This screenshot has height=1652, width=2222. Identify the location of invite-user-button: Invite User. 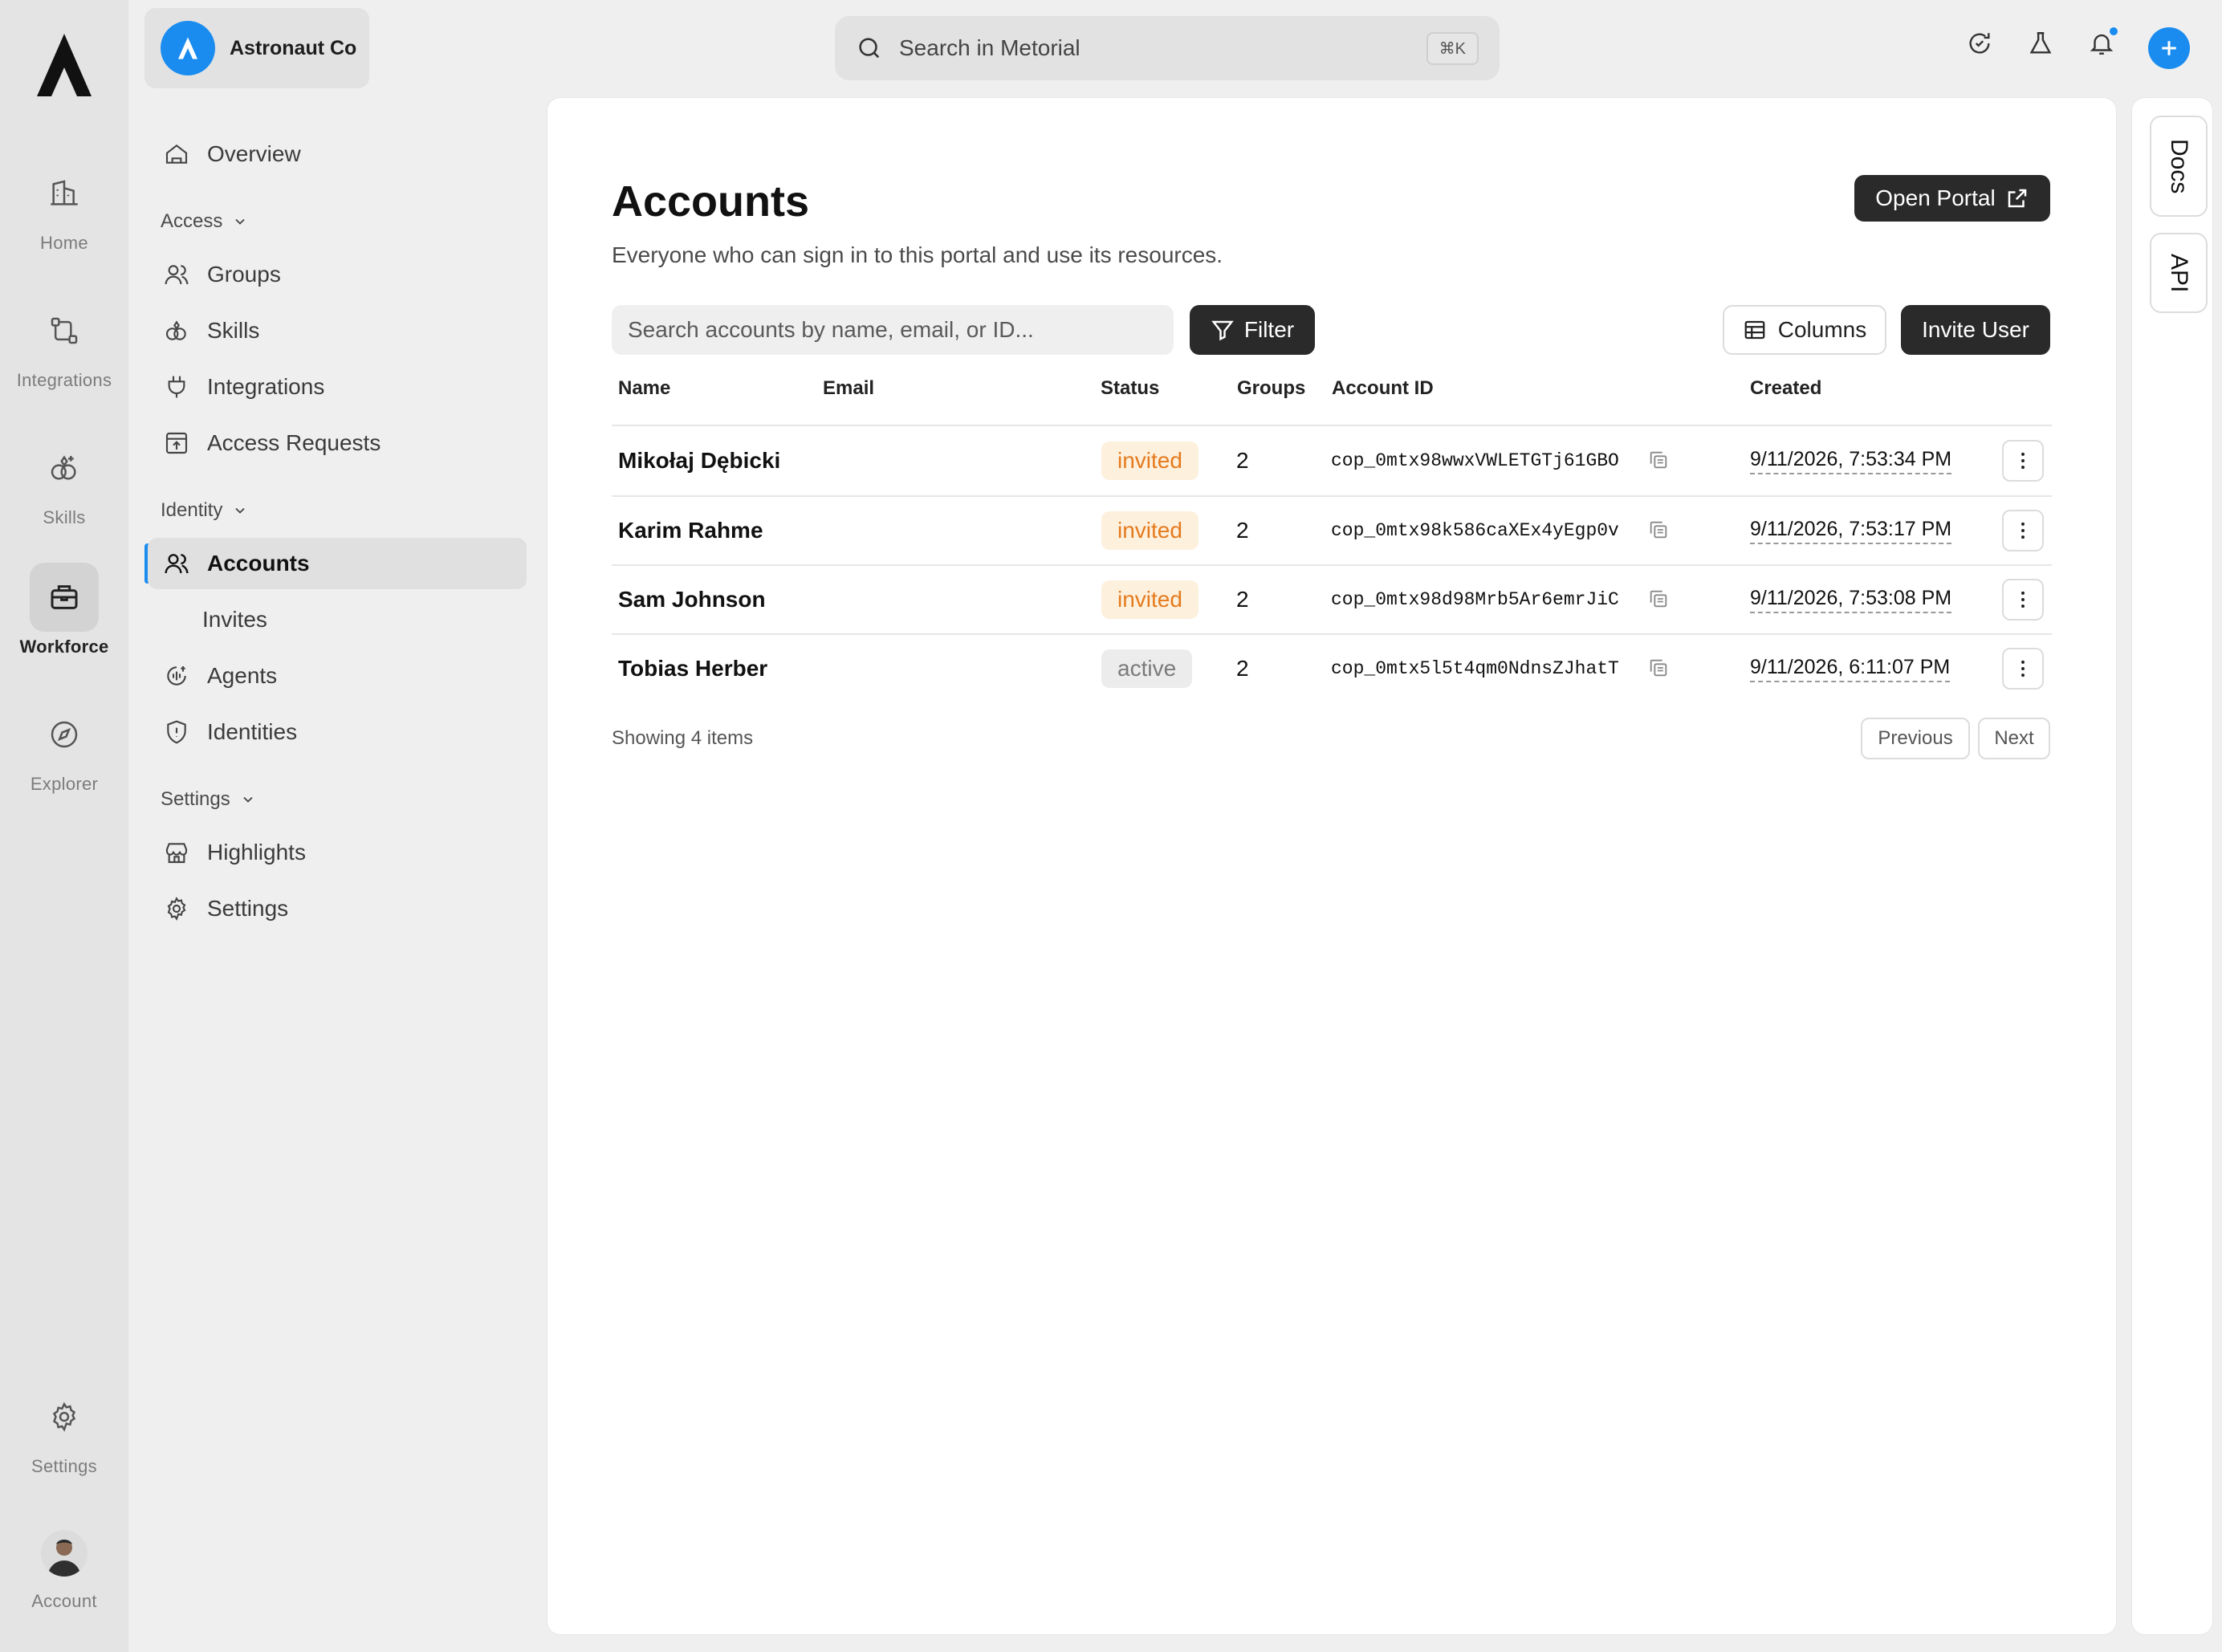
(1975, 330).